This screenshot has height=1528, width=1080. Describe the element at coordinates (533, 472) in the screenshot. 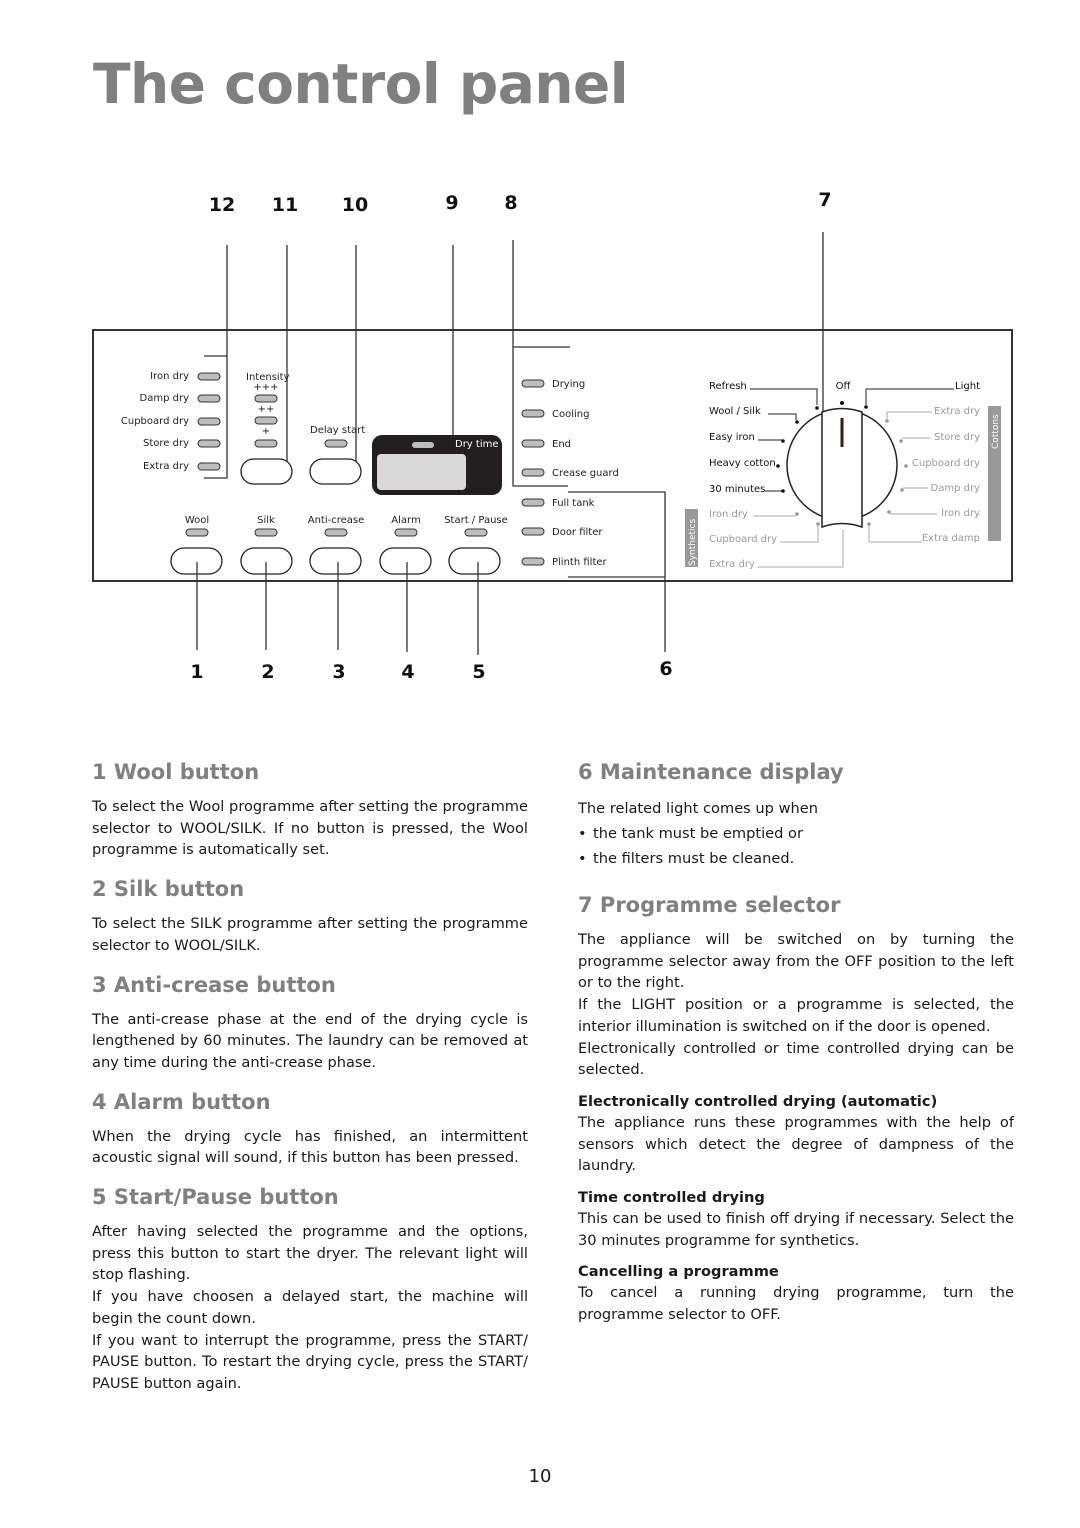

I see `led-crease-guard` at that location.